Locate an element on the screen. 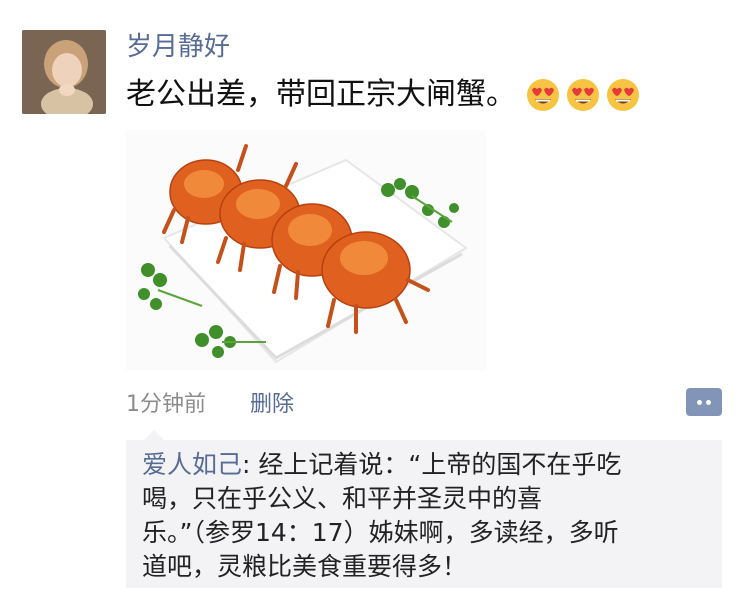 The image size is (750, 610). post-text: 老公出差，带回正宗大闸蟹。 is located at coordinates (321, 94).